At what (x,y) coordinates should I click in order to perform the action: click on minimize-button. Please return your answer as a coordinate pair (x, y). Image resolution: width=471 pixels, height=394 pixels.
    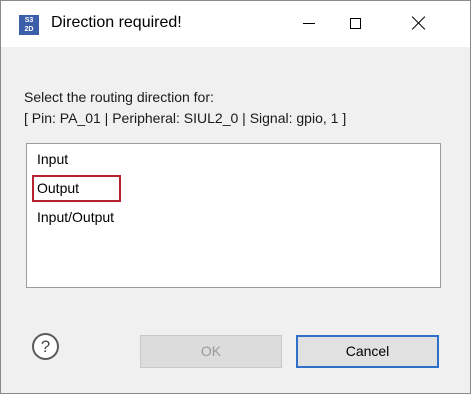
    Looking at the image, I should click on (309, 23).